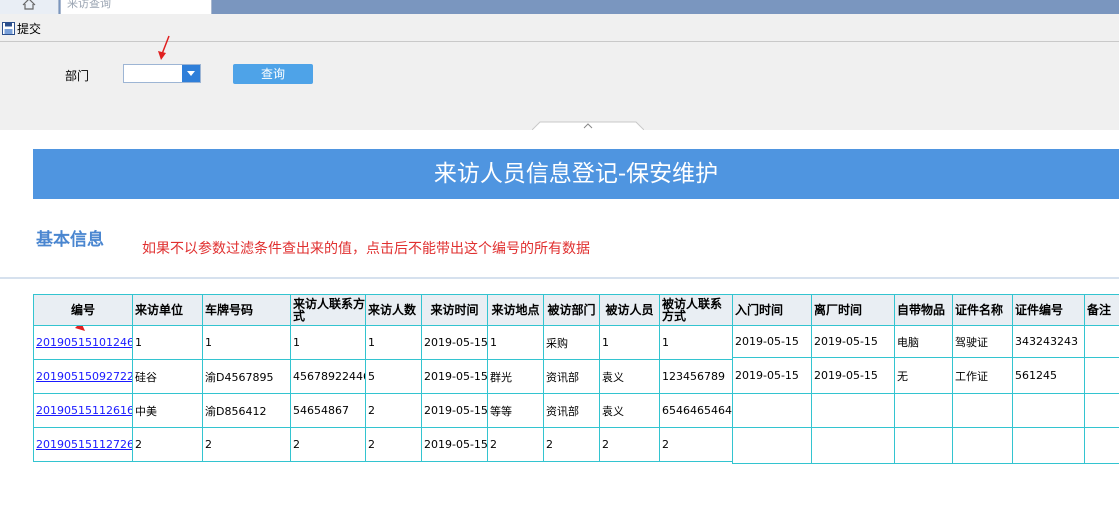  What do you see at coordinates (167, 376) in the screenshot?
I see `table-cell: 硅谷` at bounding box center [167, 376].